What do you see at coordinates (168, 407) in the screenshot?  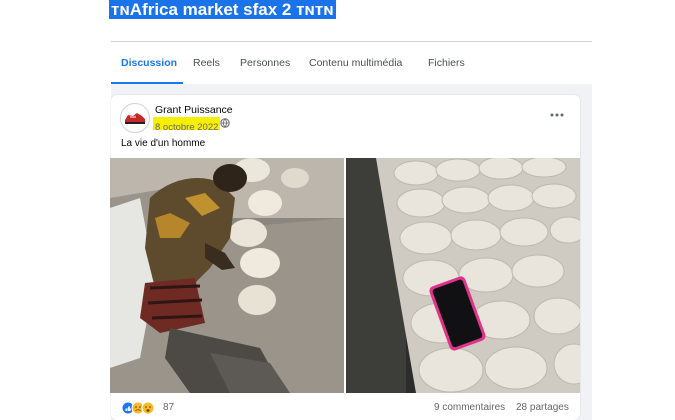 I see `reaction-count: 87` at bounding box center [168, 407].